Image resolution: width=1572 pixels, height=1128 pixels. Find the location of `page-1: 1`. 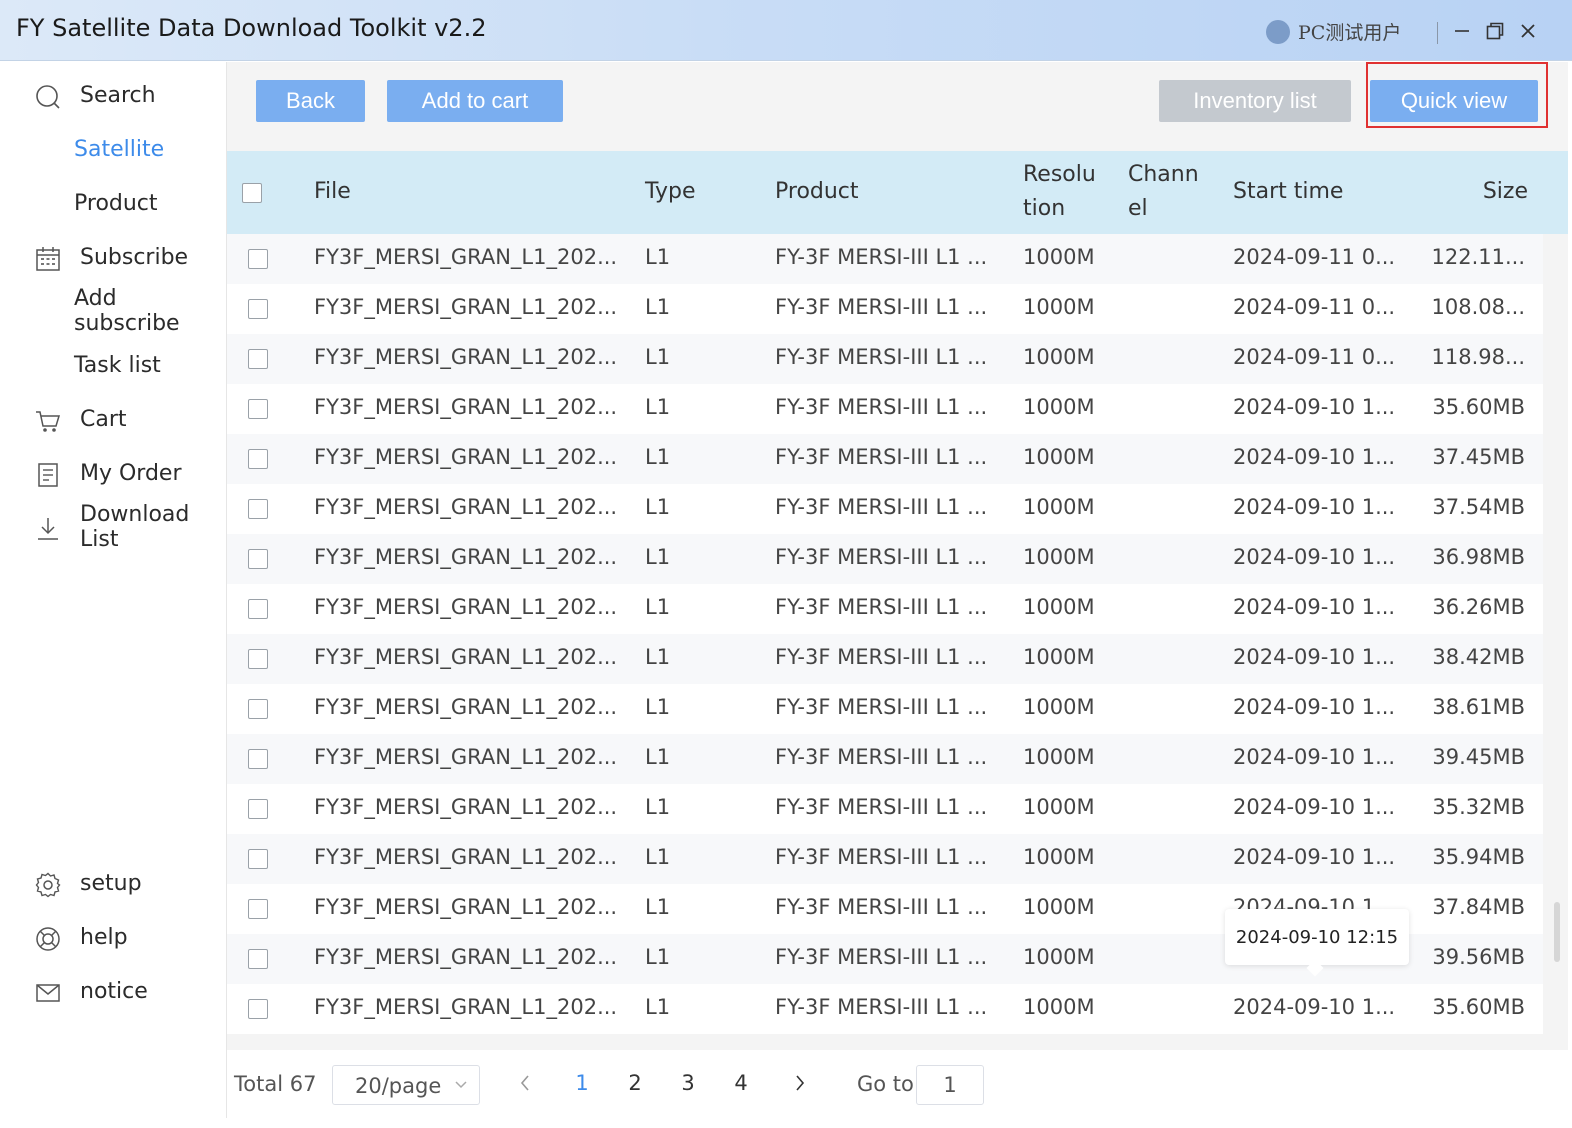

page-1: 1 is located at coordinates (582, 1083).